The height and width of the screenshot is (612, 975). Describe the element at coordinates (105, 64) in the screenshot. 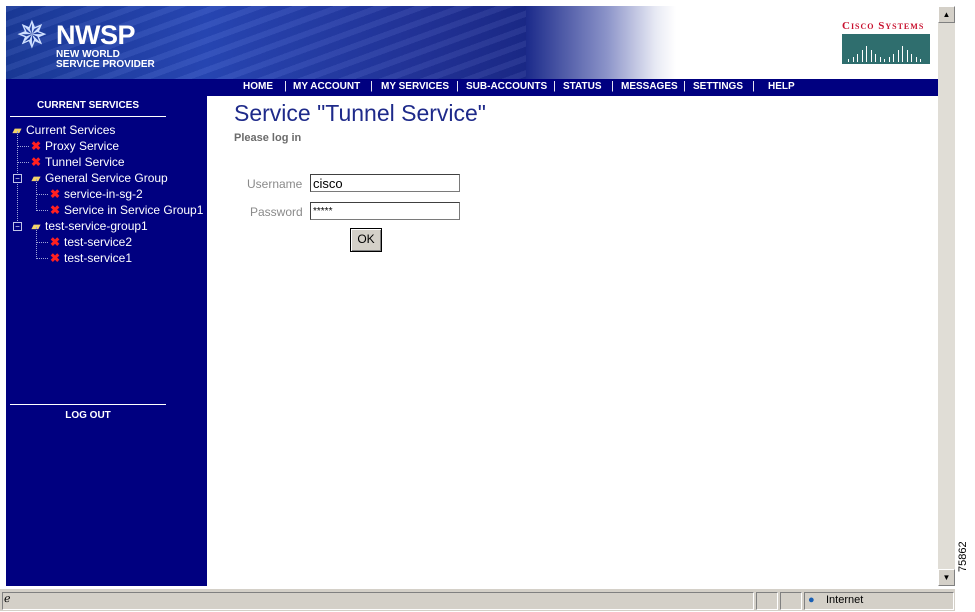

I see `logo-subtitle-line2: SERVICE PROVIDER` at that location.